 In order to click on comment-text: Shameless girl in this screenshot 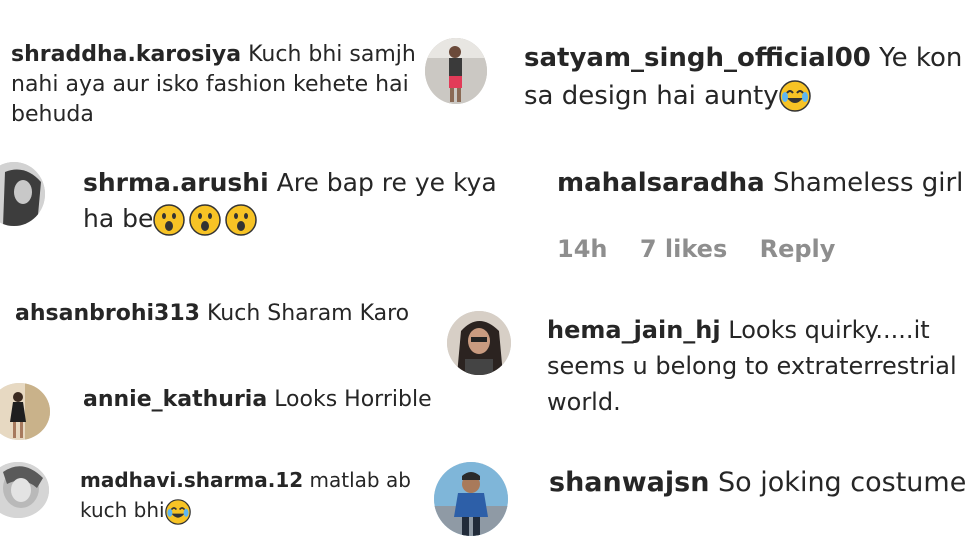, I will do `click(868, 183)`.